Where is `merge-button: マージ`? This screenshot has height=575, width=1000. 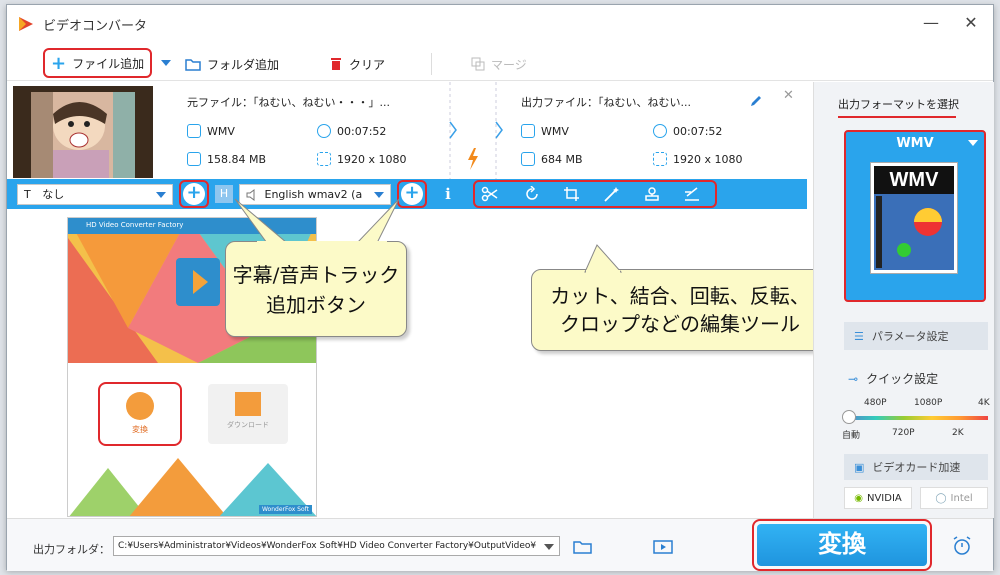 merge-button: マージ is located at coordinates (499, 64).